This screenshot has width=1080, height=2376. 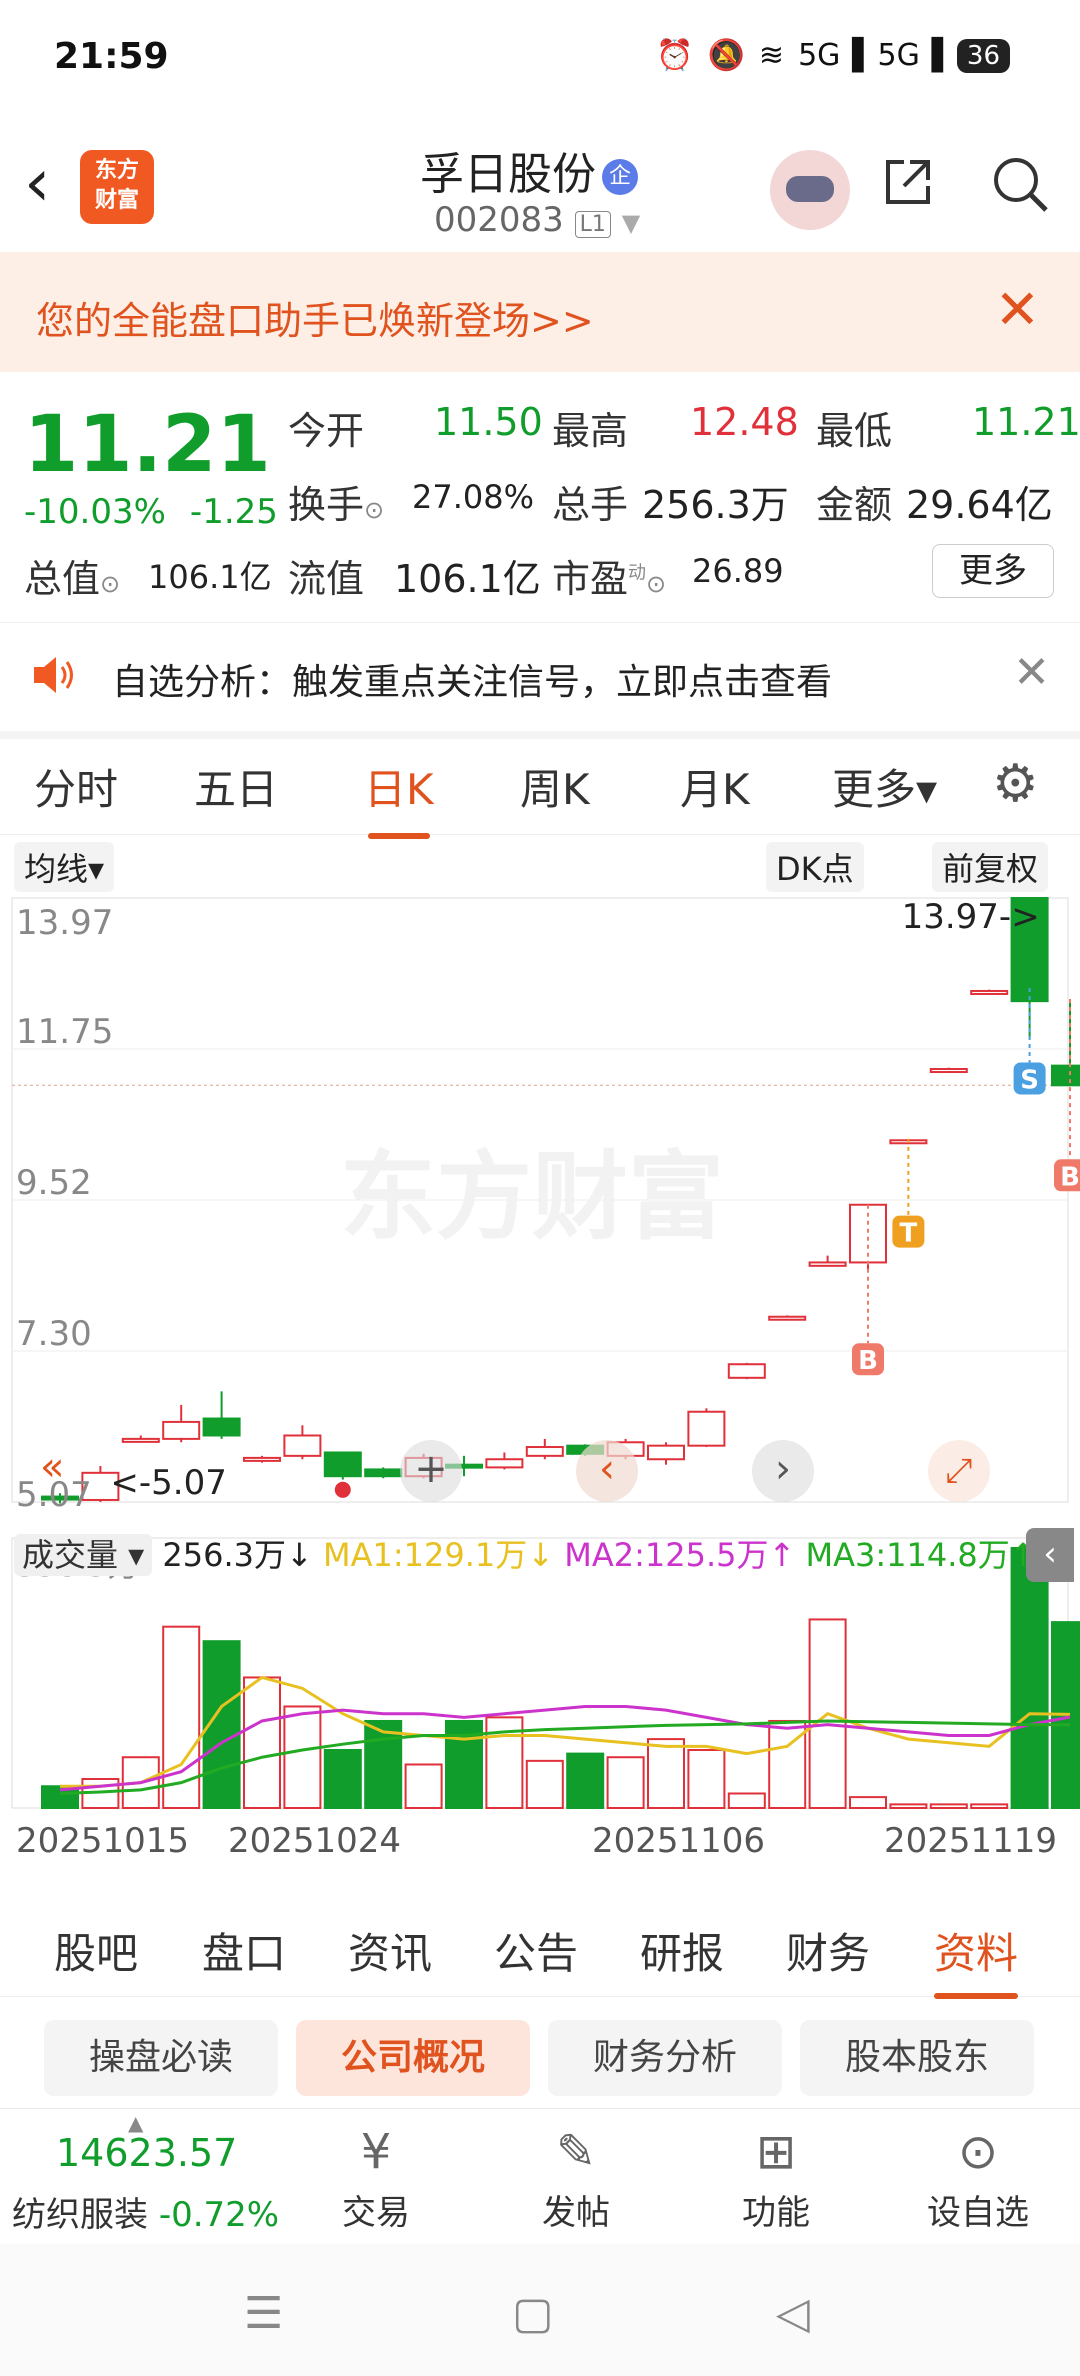 I want to click on subtab-trading-guide: 操盘必读, so click(x=161, y=2058).